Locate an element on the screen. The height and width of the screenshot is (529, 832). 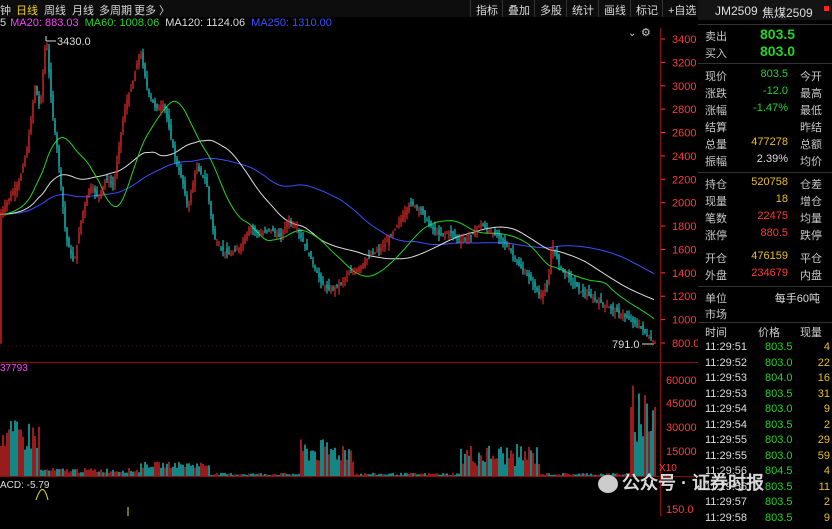
quote-row-value: 803.5 is located at coordinates (774, 74).